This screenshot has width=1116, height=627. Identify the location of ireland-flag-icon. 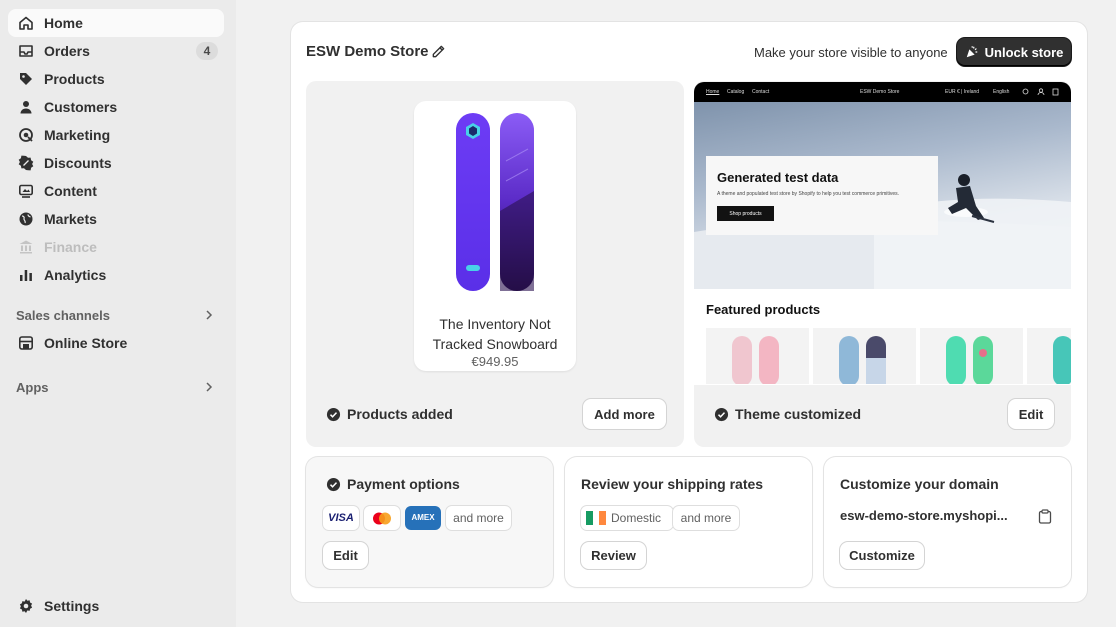
(596, 518).